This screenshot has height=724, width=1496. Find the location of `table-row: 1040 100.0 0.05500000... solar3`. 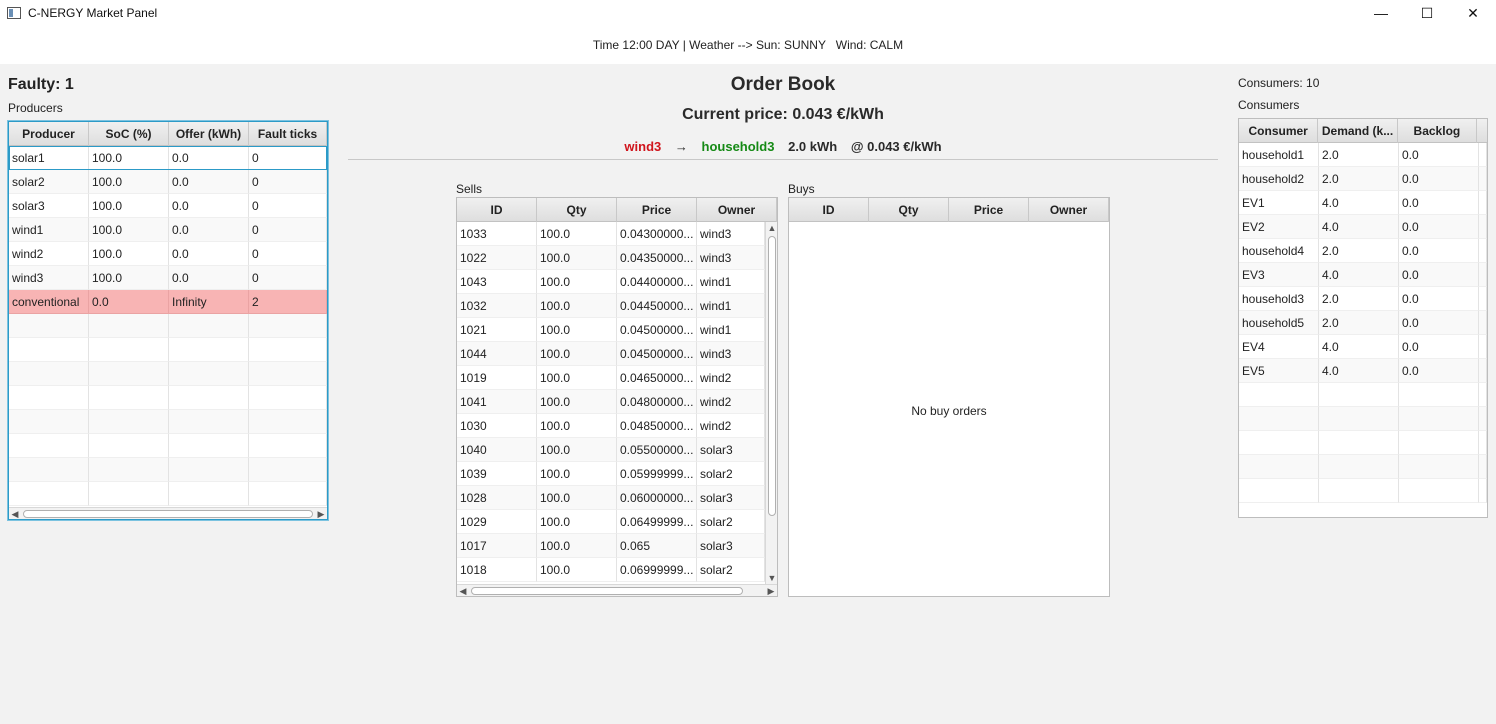

table-row: 1040 100.0 0.05500000... solar3 is located at coordinates (611, 450).